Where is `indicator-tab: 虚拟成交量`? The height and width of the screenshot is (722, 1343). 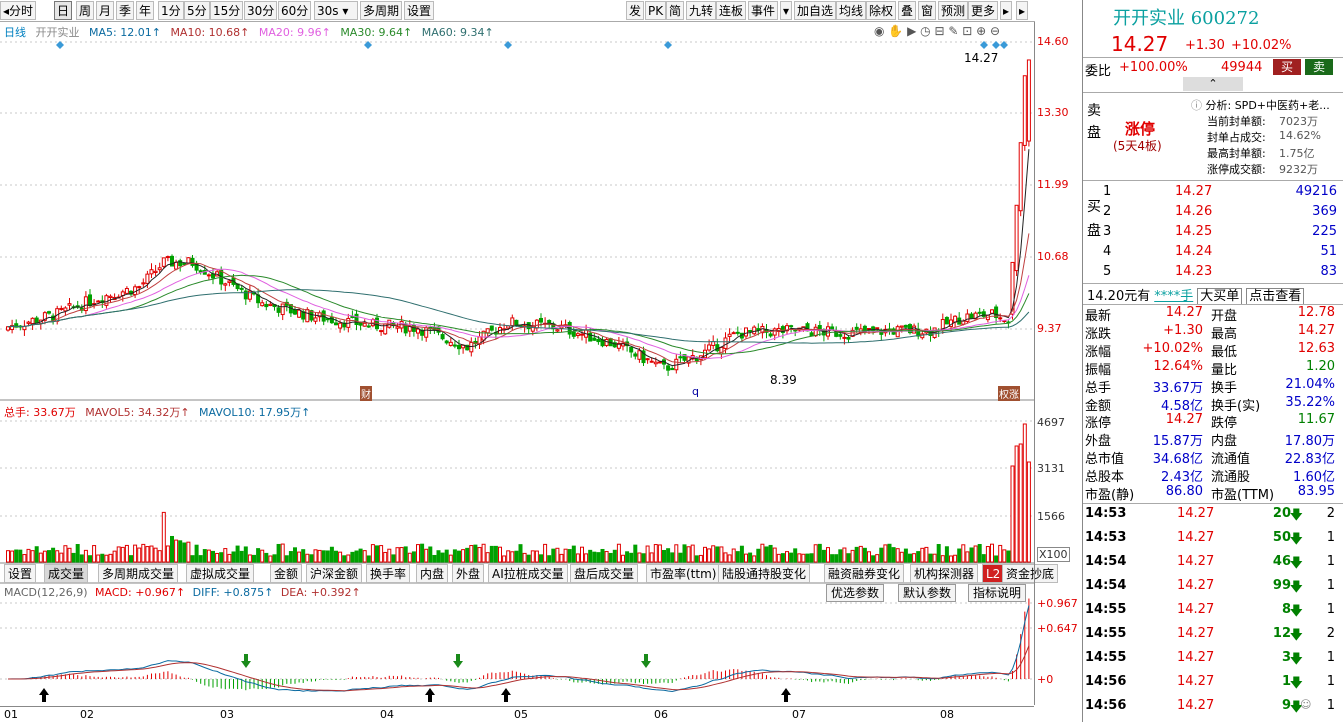 indicator-tab: 虚拟成交量 is located at coordinates (220, 573).